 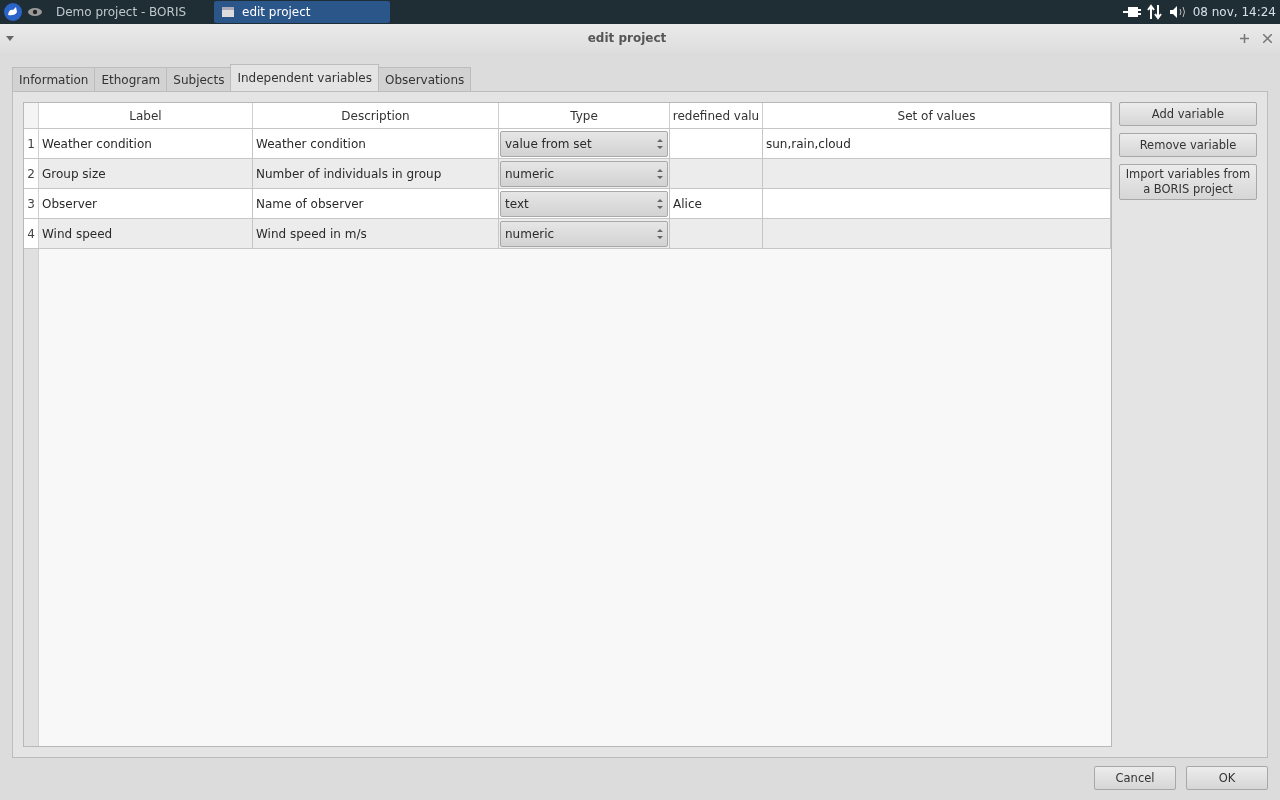 I want to click on column-header: redefined valu, so click(x=716, y=115).